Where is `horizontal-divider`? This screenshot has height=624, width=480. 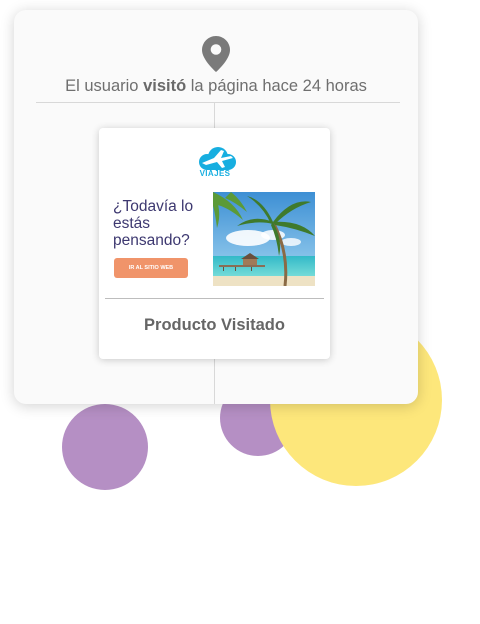
horizontal-divider is located at coordinates (218, 102).